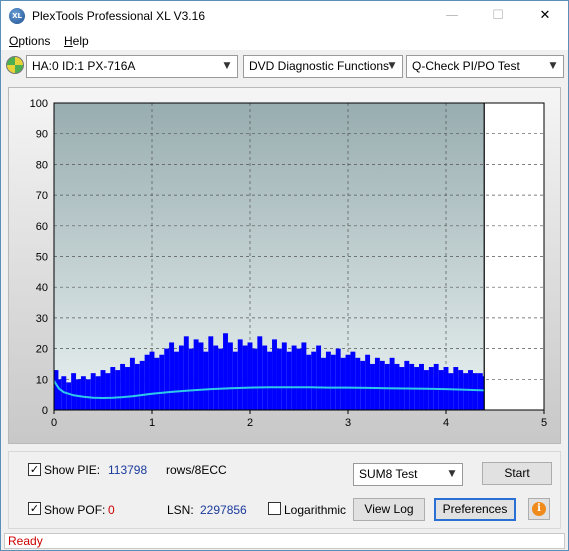  I want to click on function-select-value: DVD Diagnostic Functions, so click(319, 66).